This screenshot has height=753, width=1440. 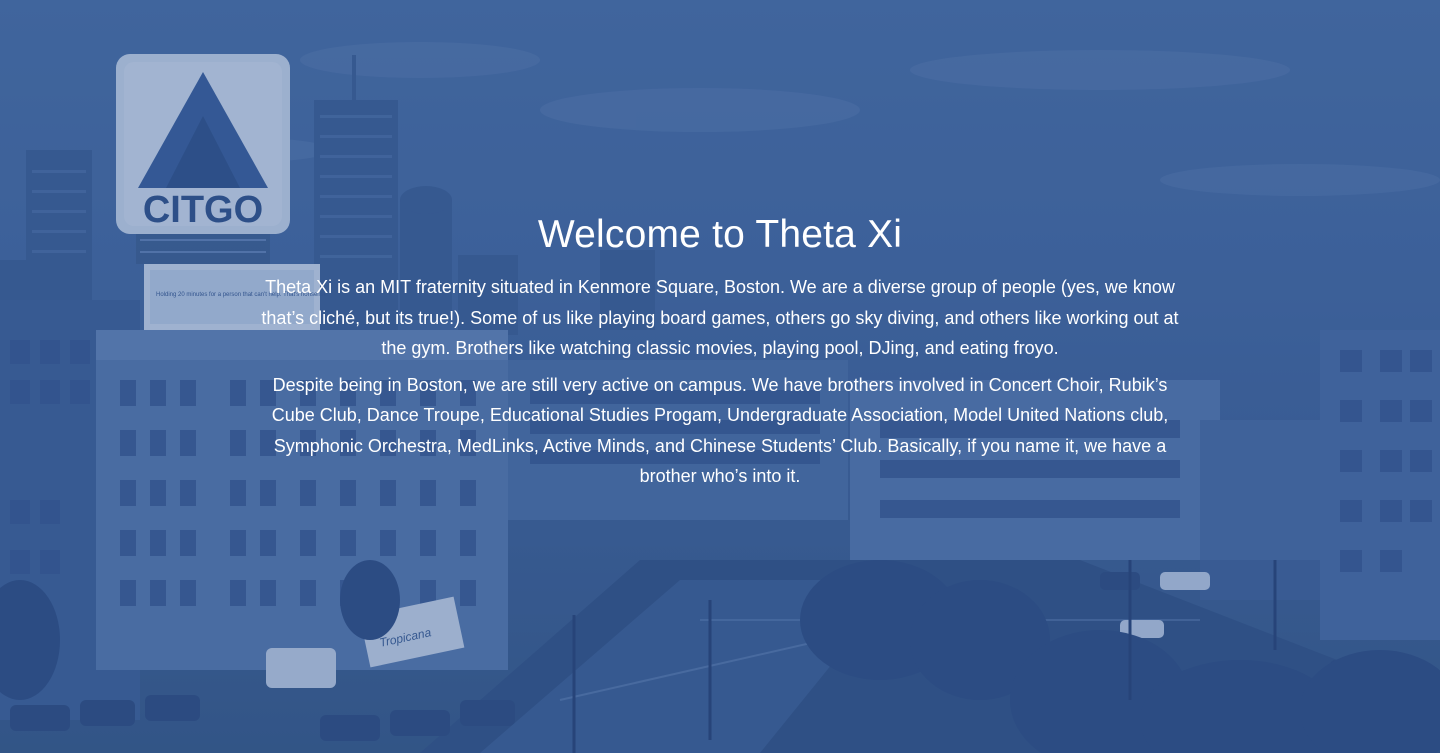 What do you see at coordinates (720, 234) in the screenshot?
I see `page-title: Welcome to Theta Xi` at bounding box center [720, 234].